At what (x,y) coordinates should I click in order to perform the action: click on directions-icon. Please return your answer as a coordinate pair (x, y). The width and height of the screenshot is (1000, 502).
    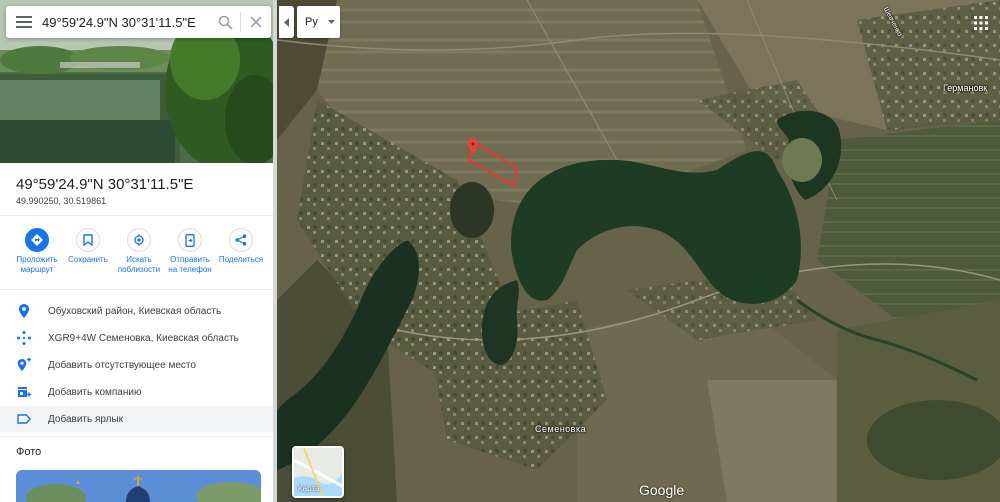
    Looking at the image, I should click on (37, 240).